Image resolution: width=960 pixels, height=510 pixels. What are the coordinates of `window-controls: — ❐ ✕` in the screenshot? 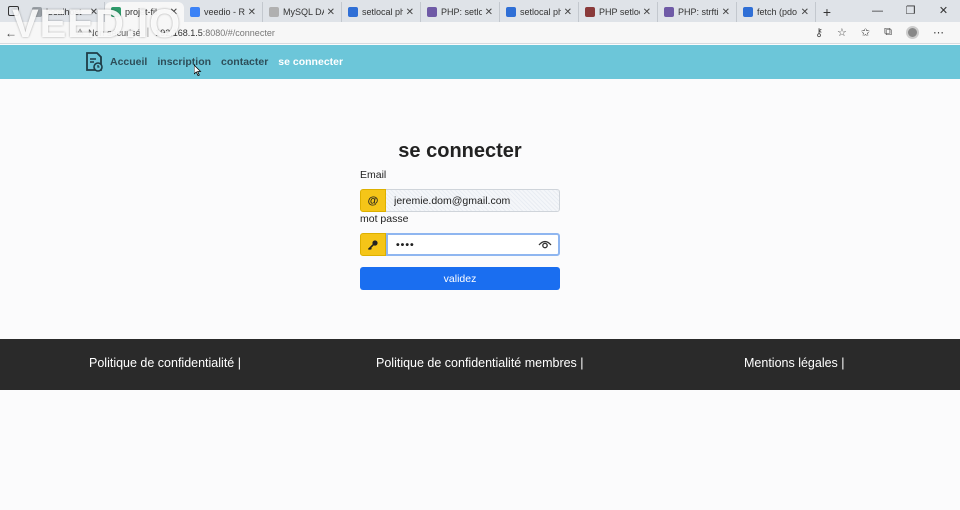 It's located at (910, 11).